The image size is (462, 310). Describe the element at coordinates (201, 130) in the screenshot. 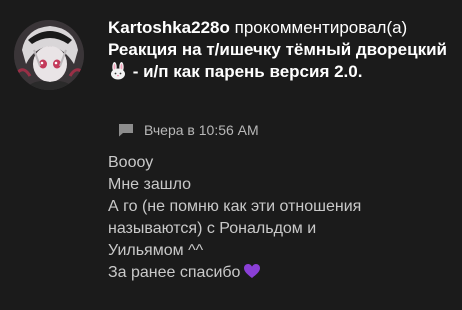

I see `timestamp: Вчера в 10:56 AM` at that location.